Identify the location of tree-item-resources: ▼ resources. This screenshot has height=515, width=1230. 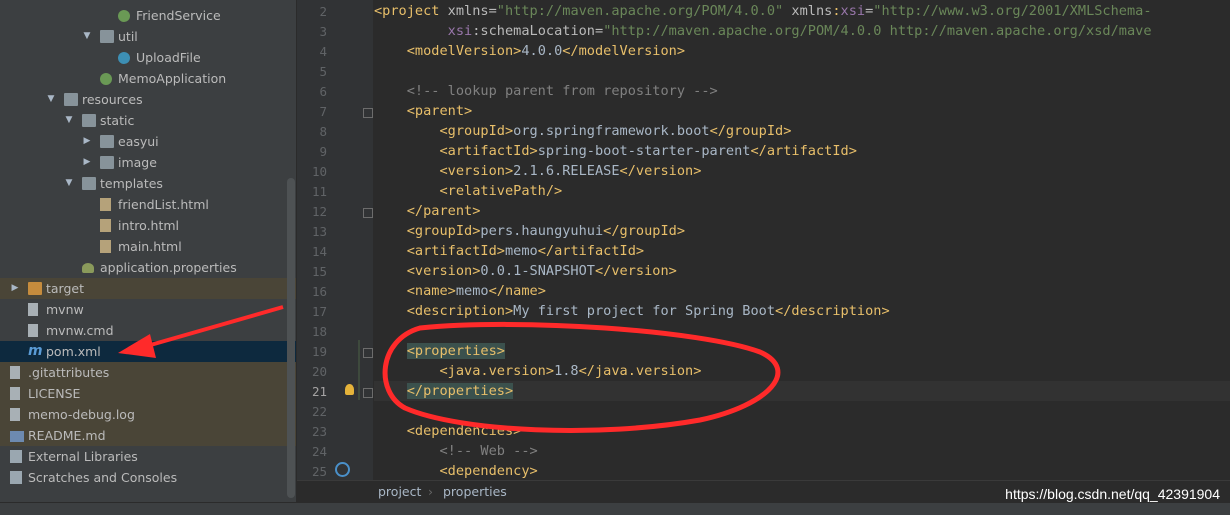
(148, 99).